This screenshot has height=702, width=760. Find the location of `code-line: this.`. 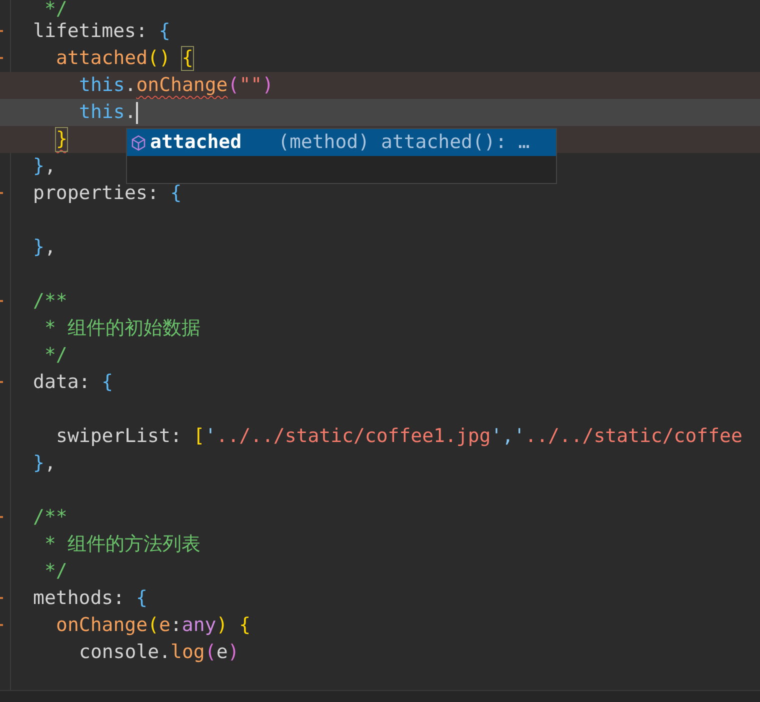

code-line: this. is located at coordinates (107, 112).